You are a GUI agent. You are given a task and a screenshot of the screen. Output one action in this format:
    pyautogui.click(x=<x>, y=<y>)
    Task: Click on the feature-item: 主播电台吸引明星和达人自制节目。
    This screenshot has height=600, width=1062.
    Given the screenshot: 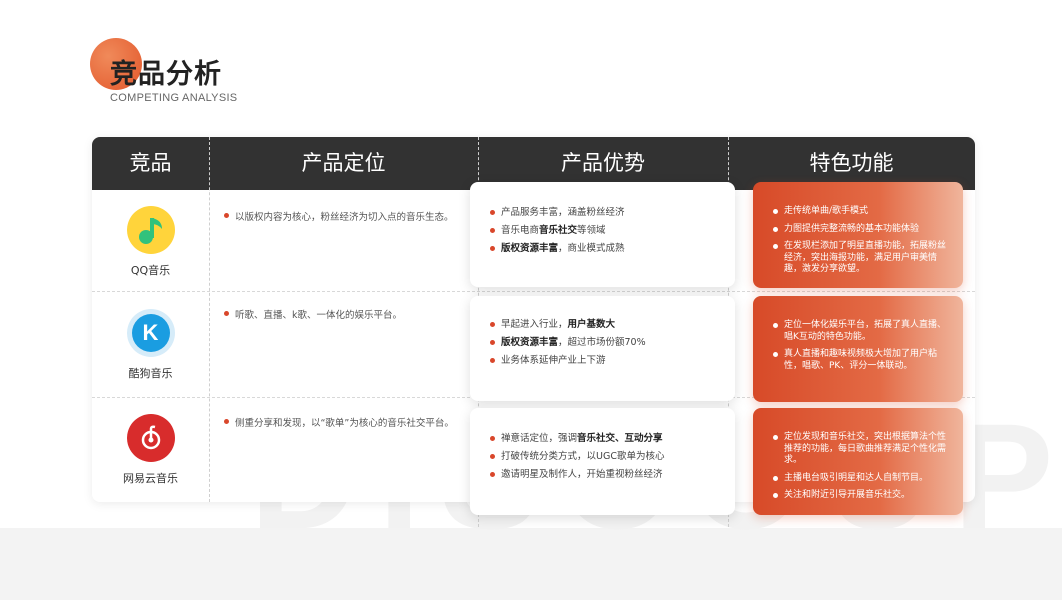 What is the action you would take?
    pyautogui.click(x=861, y=479)
    